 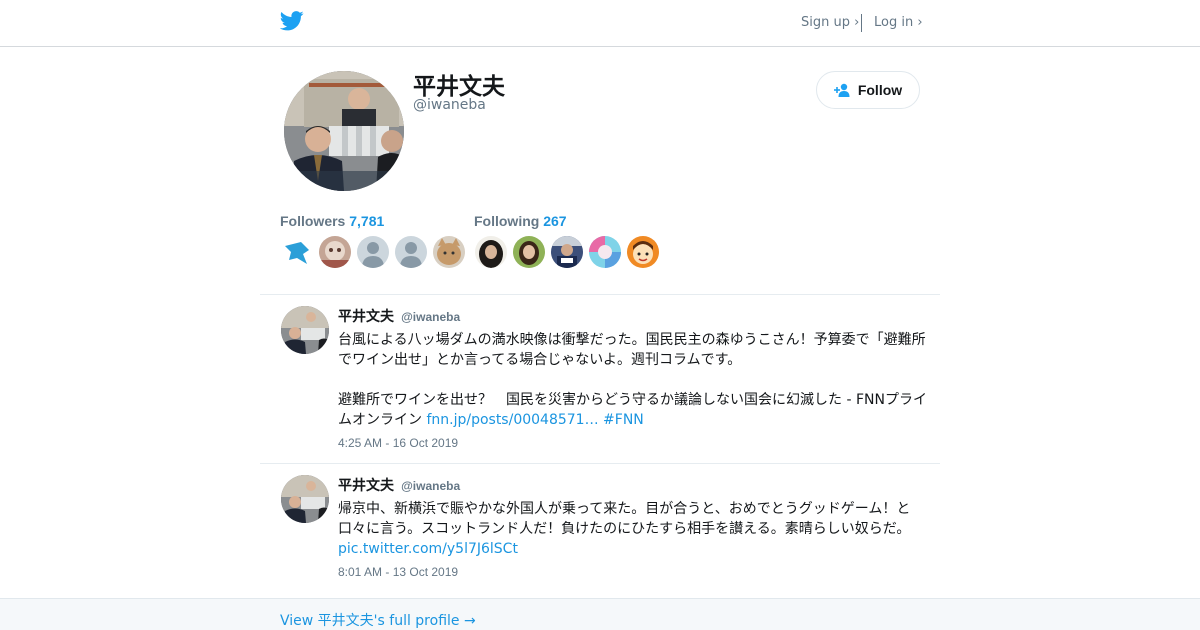 I want to click on following-avatar-list, so click(x=567, y=252).